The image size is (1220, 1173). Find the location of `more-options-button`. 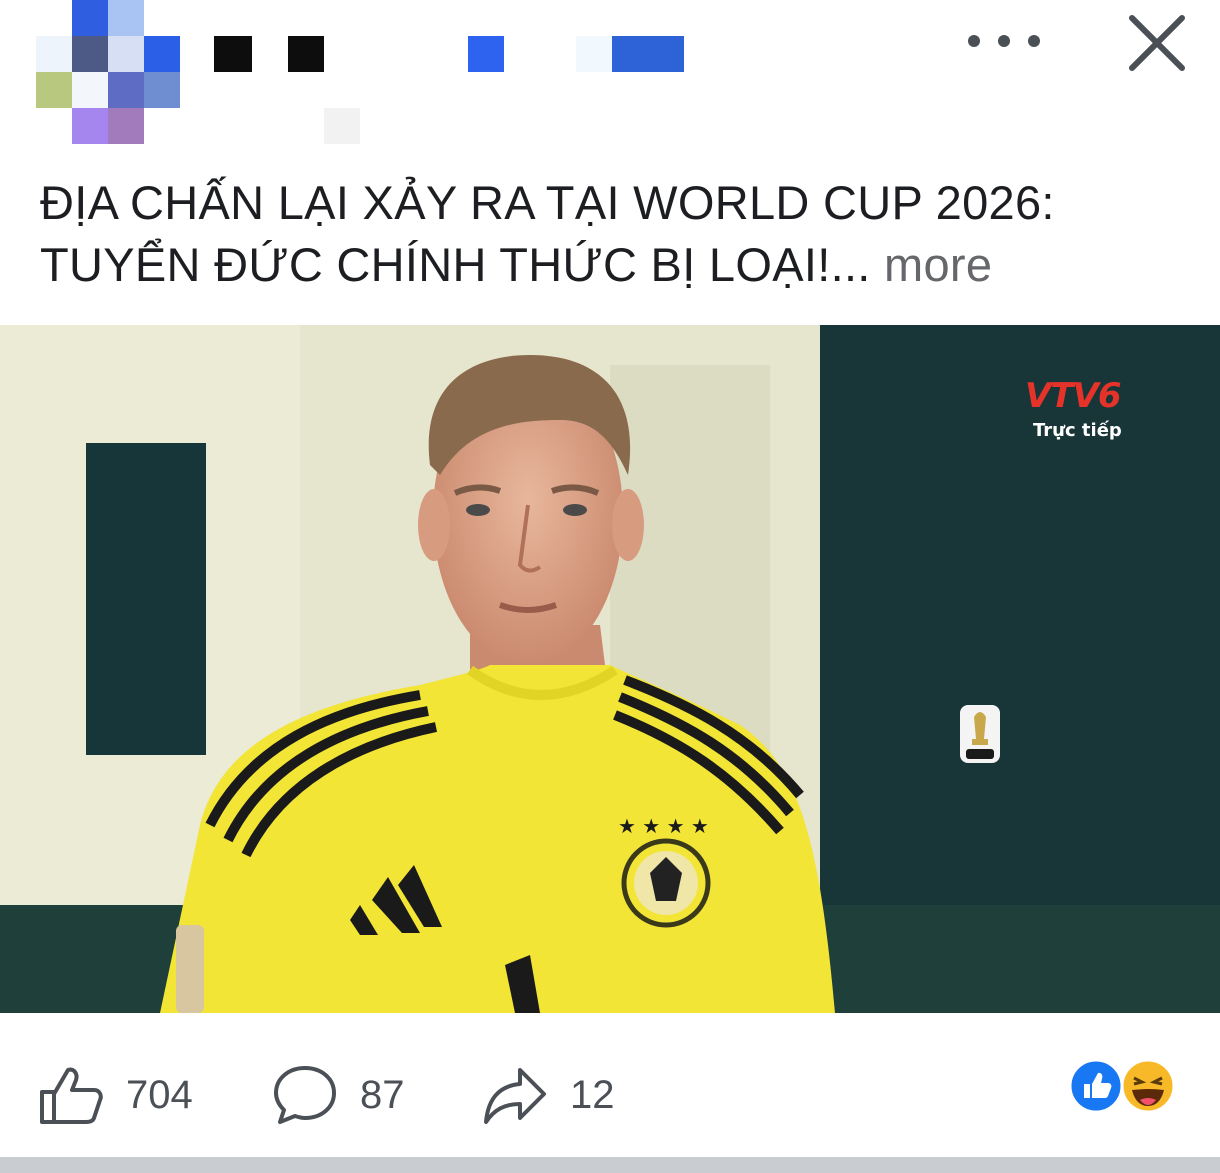

more-options-button is located at coordinates (1004, 41).